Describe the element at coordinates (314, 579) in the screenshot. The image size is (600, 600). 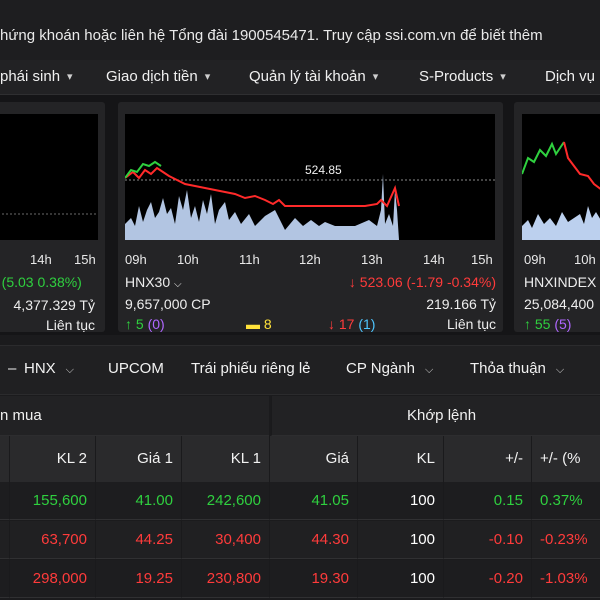
I see `table-cell-gia: 19.30` at that location.